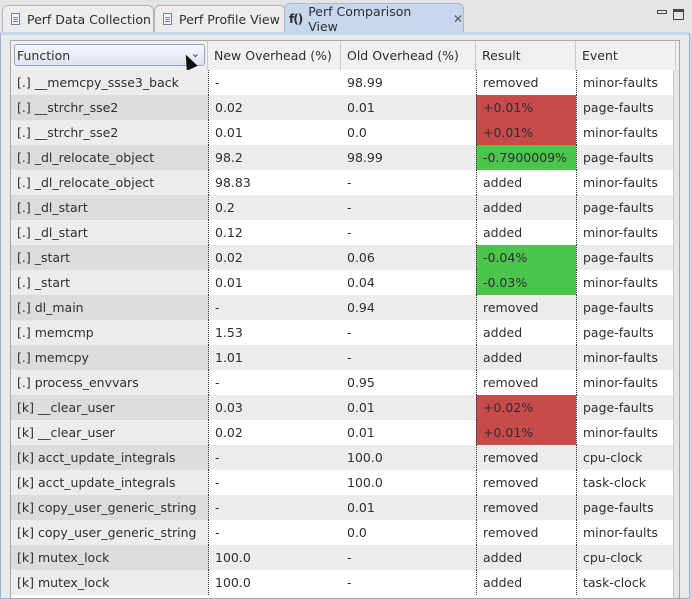  Describe the element at coordinates (526, 107) in the screenshot. I see `result-cell: +0.01%` at that location.